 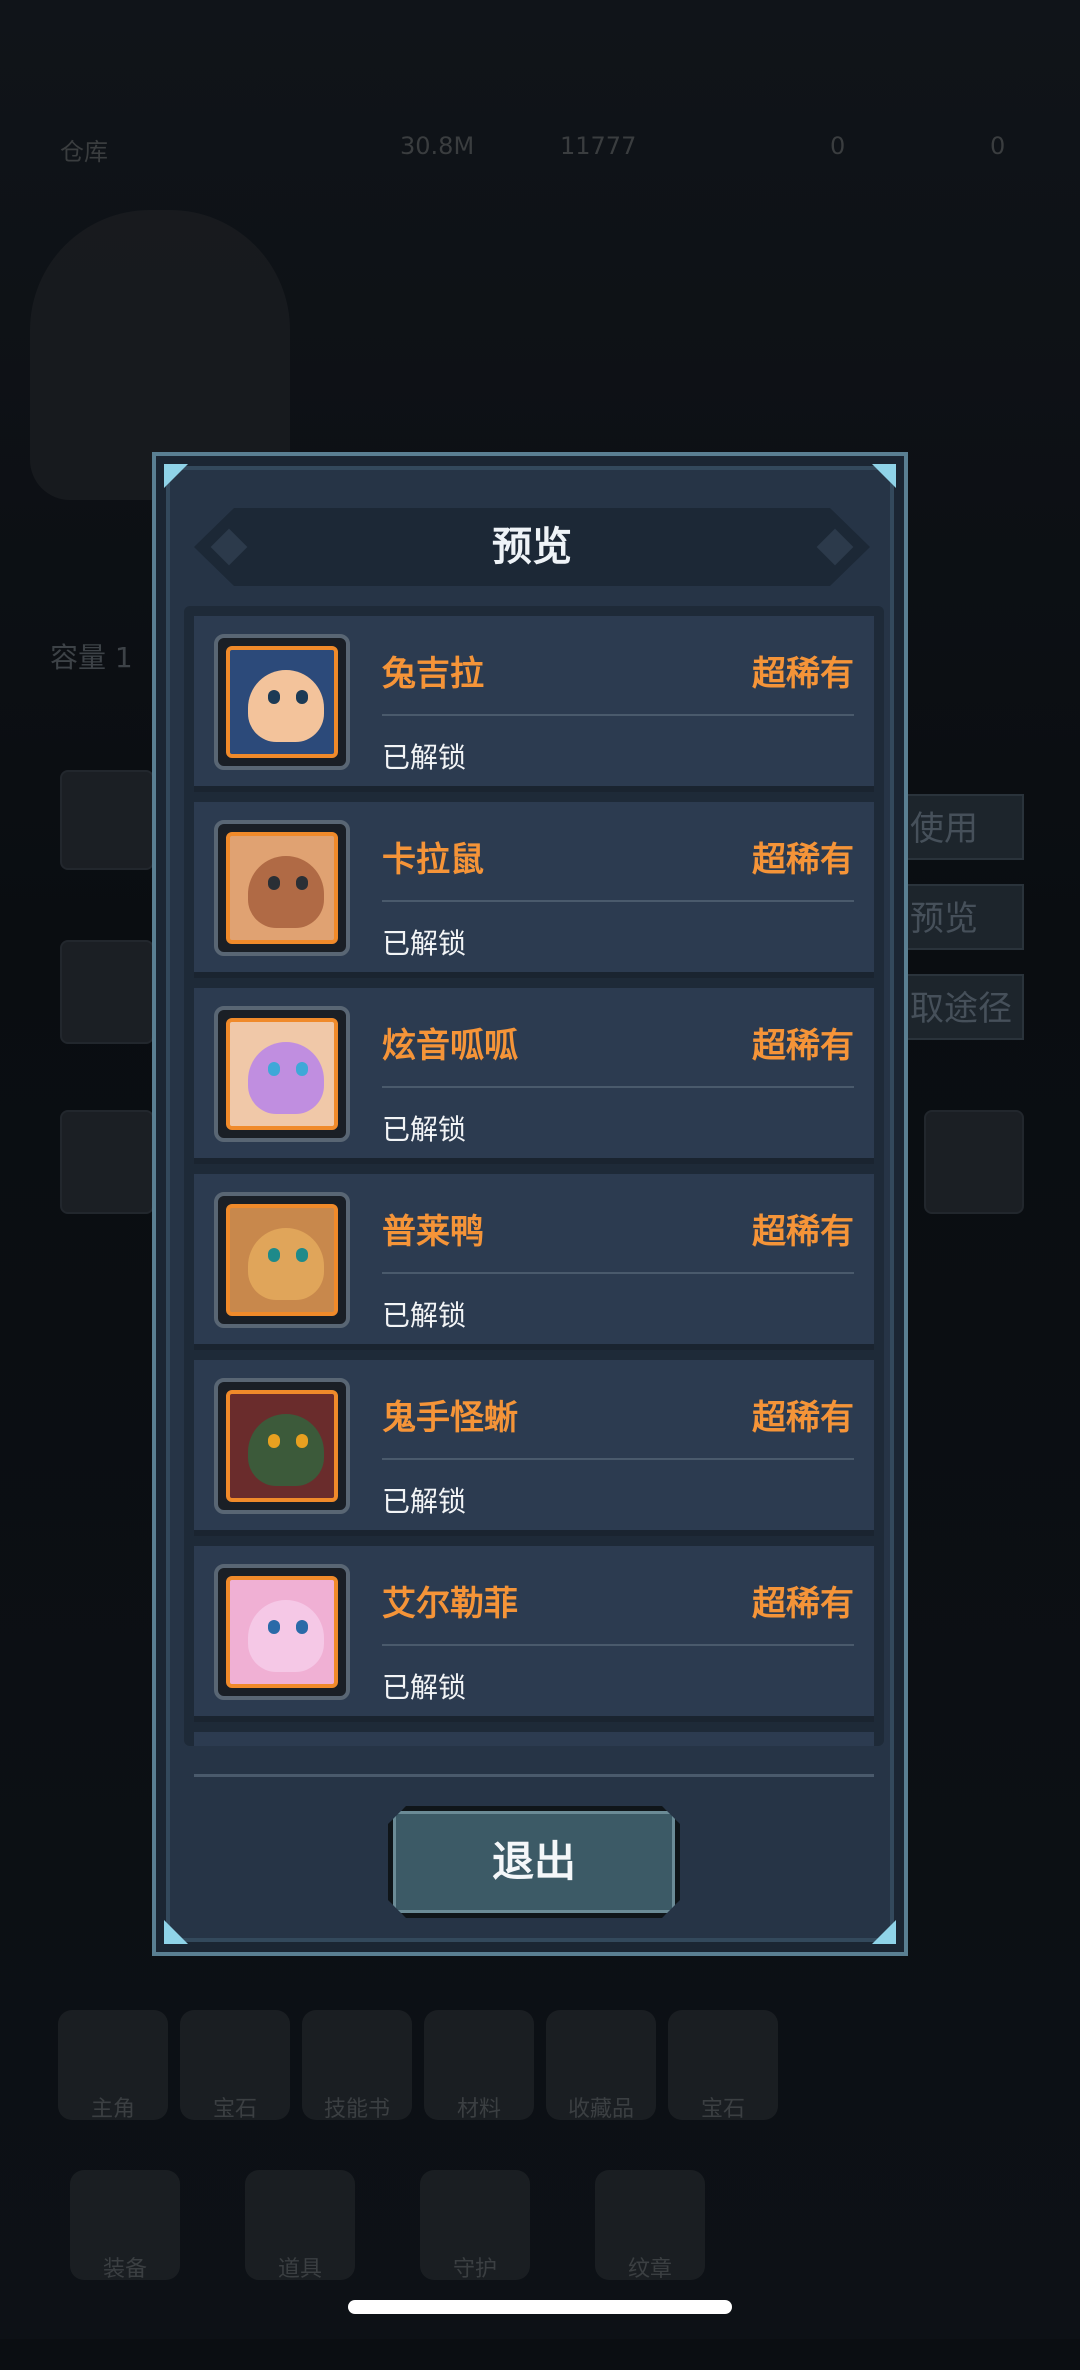 I want to click on list-item-partial, so click(x=534, y=1739).